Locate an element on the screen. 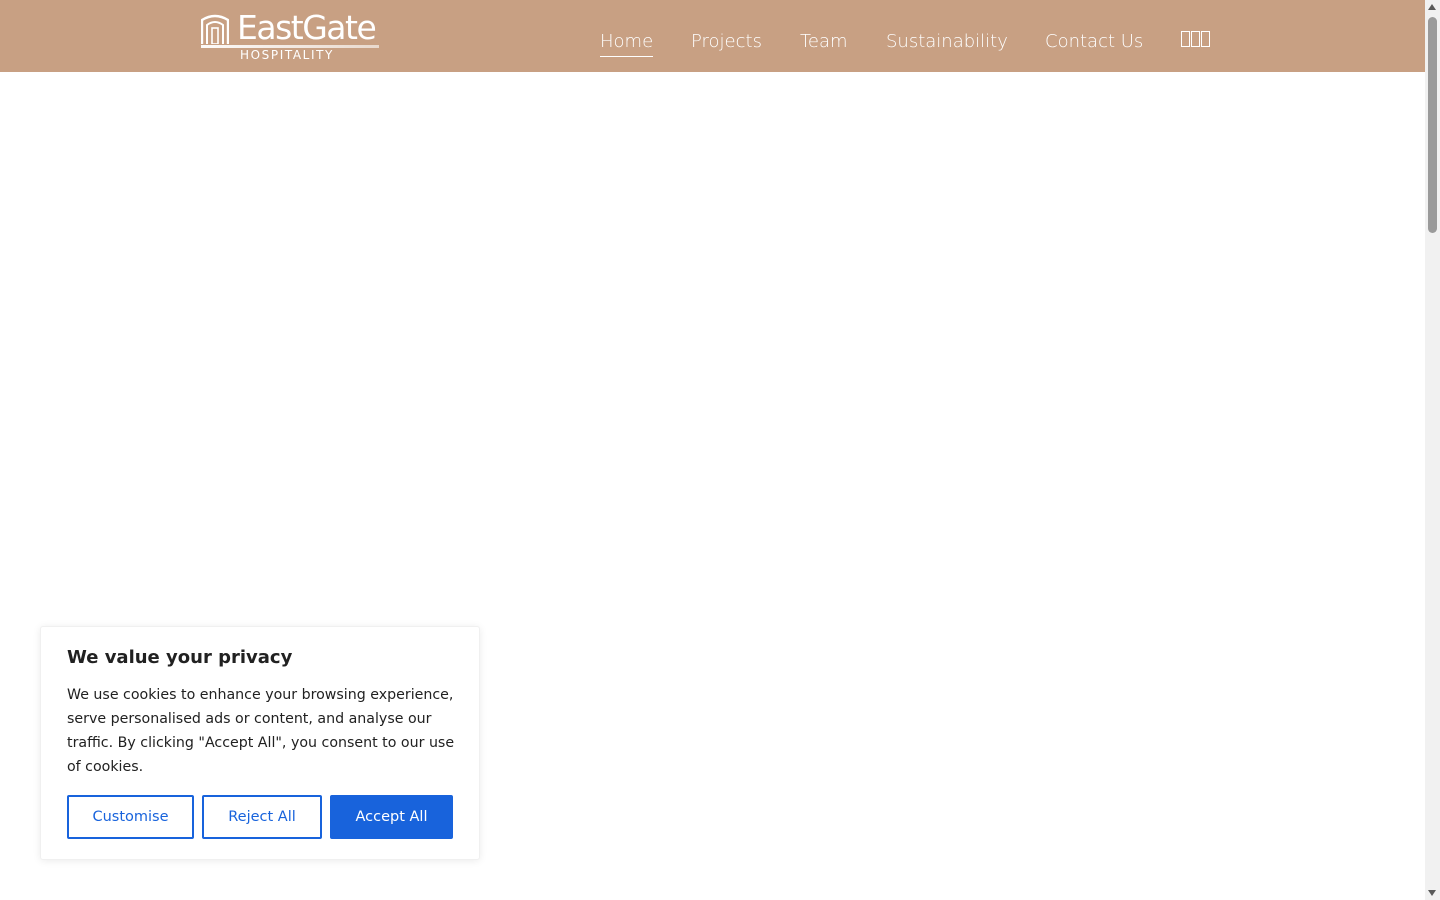 The width and height of the screenshot is (1440, 900). site-logo: EastGate HOSPITALITY is located at coordinates (291, 35).